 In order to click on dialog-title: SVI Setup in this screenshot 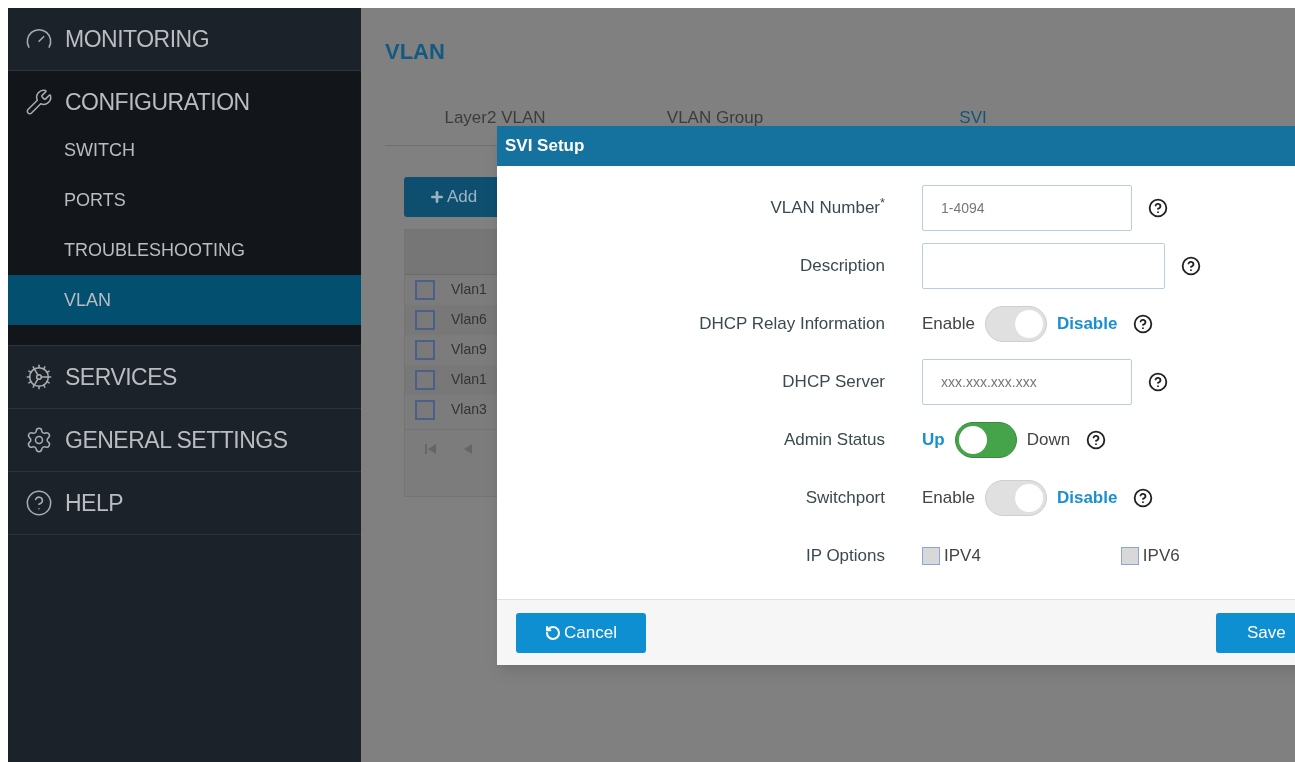, I will do `click(545, 146)`.